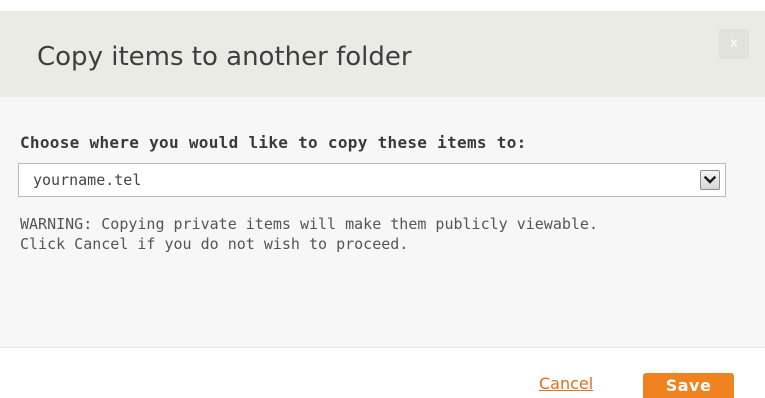 The width and height of the screenshot is (765, 398). Describe the element at coordinates (688, 385) in the screenshot. I see `save-button: Save` at that location.